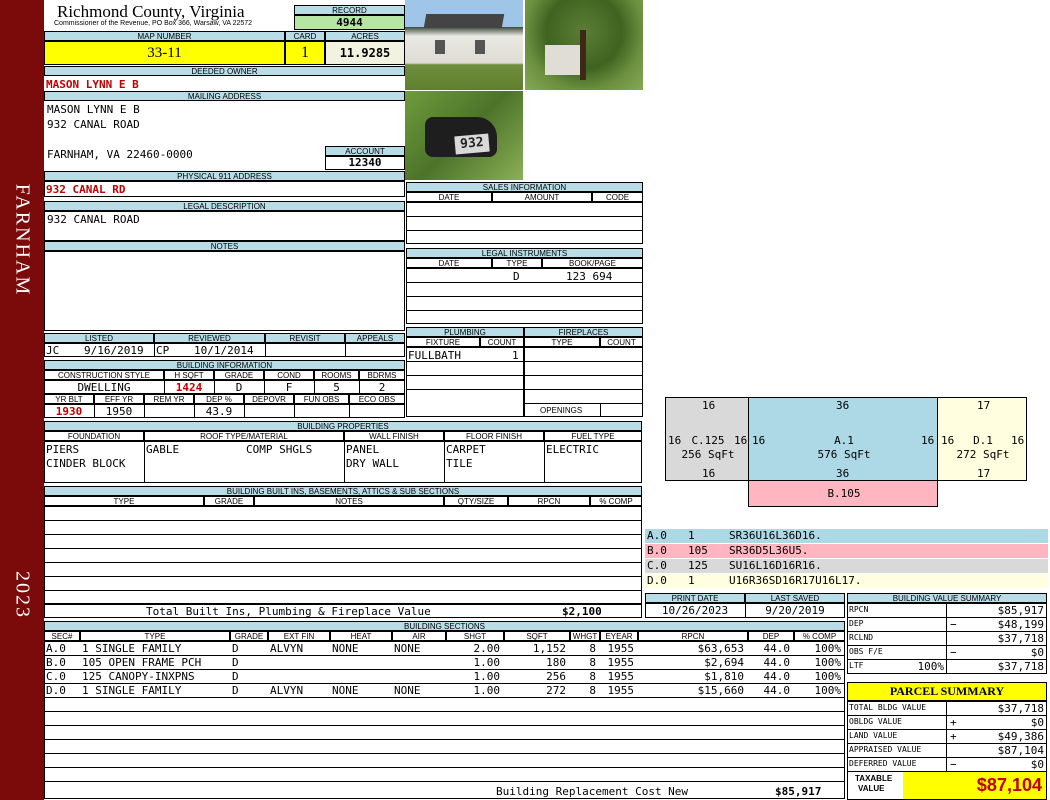 This screenshot has width=1050, height=800. Describe the element at coordinates (777, 662) in the screenshot. I see `section-cell-dep: 44.0` at that location.